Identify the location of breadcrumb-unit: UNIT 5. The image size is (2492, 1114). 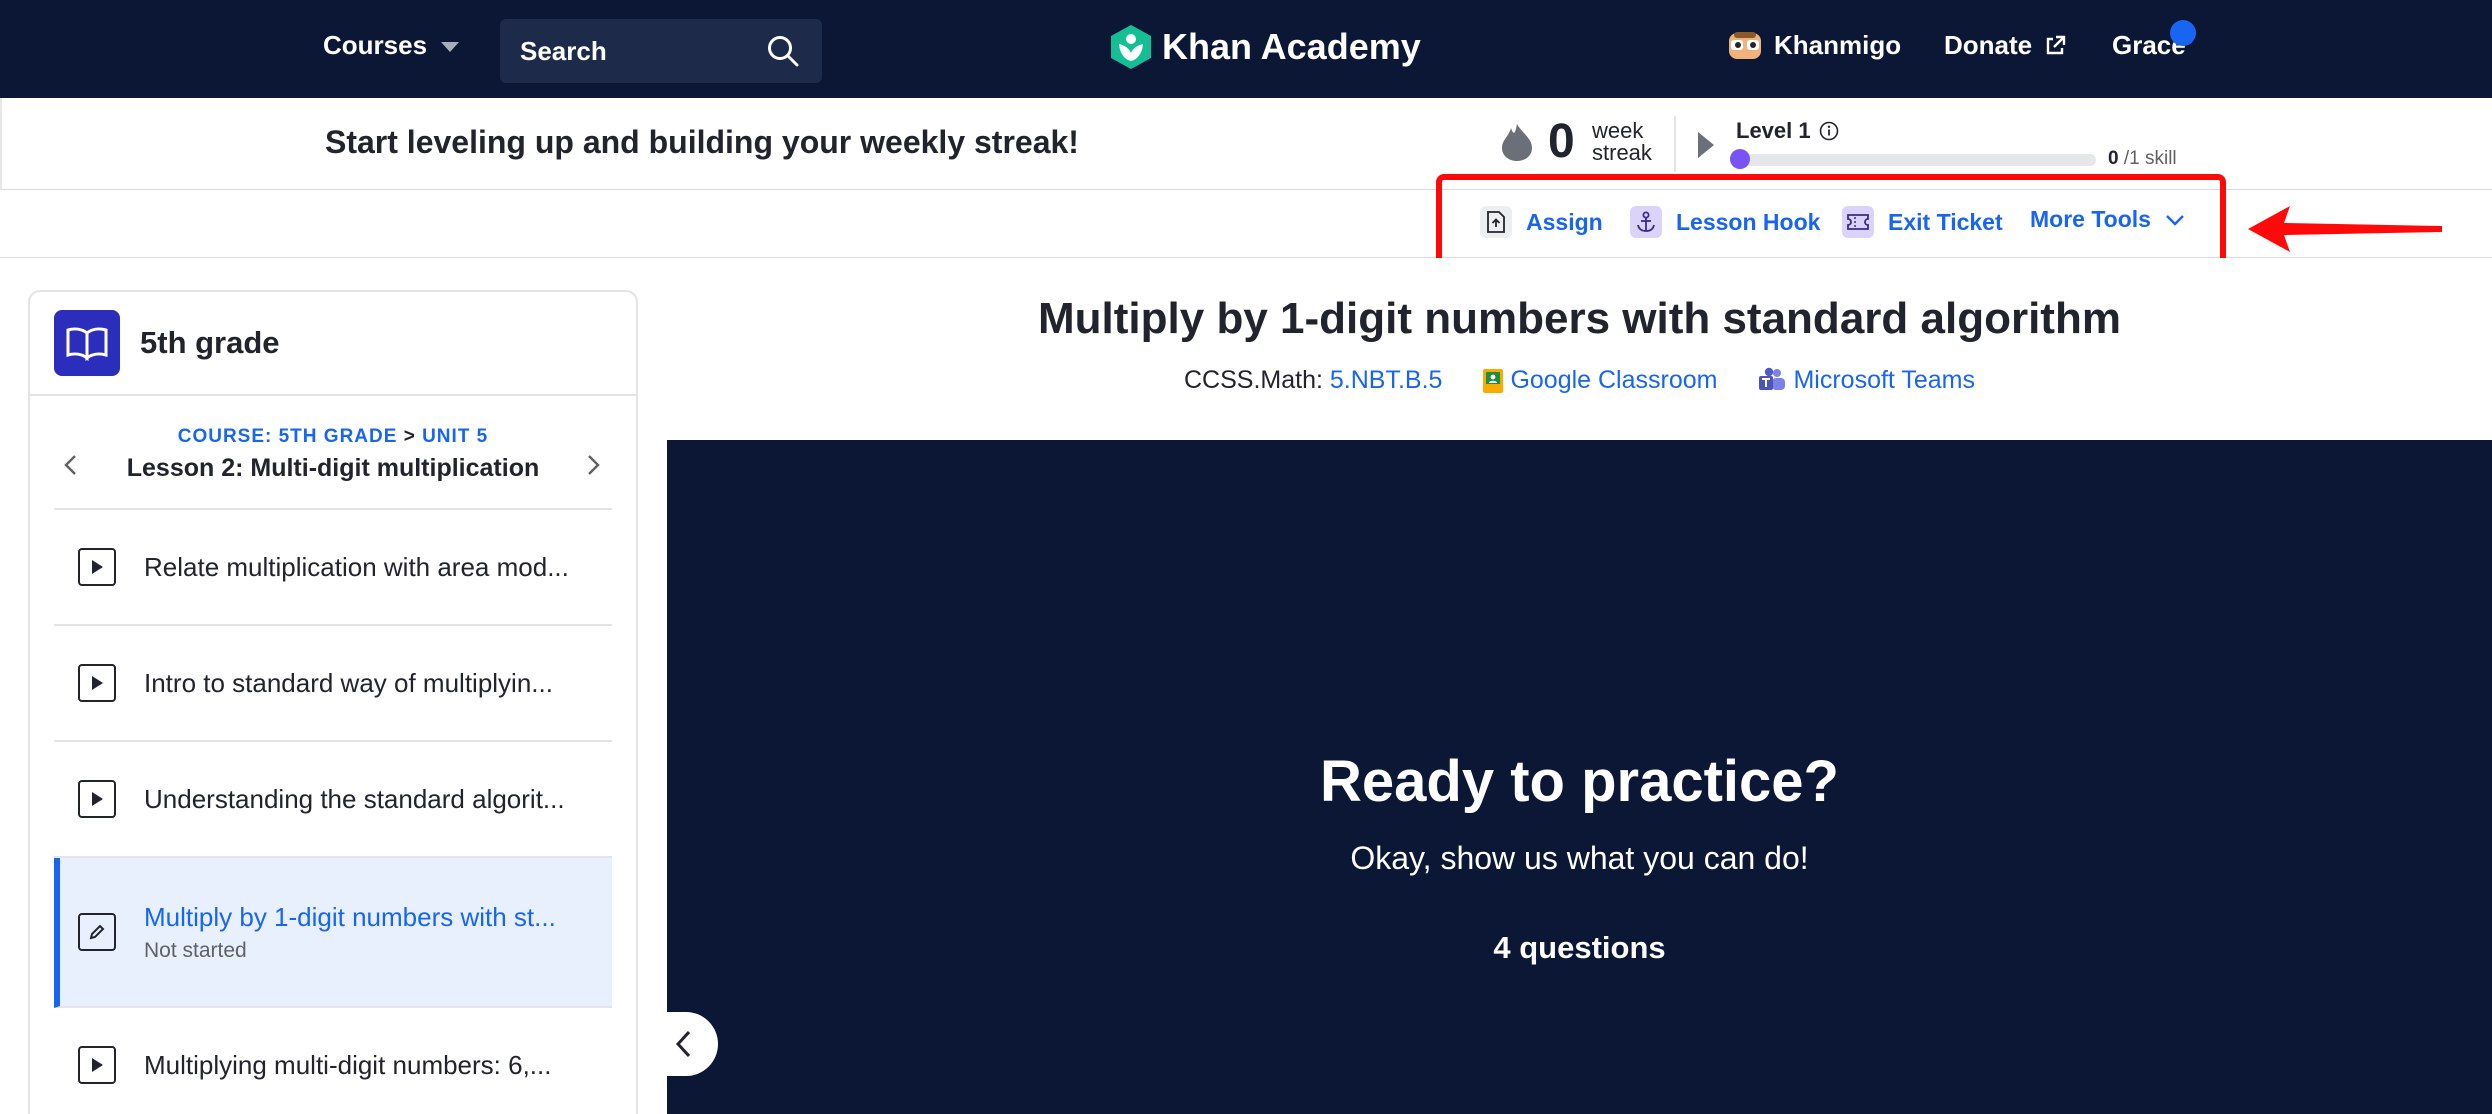
(455, 436).